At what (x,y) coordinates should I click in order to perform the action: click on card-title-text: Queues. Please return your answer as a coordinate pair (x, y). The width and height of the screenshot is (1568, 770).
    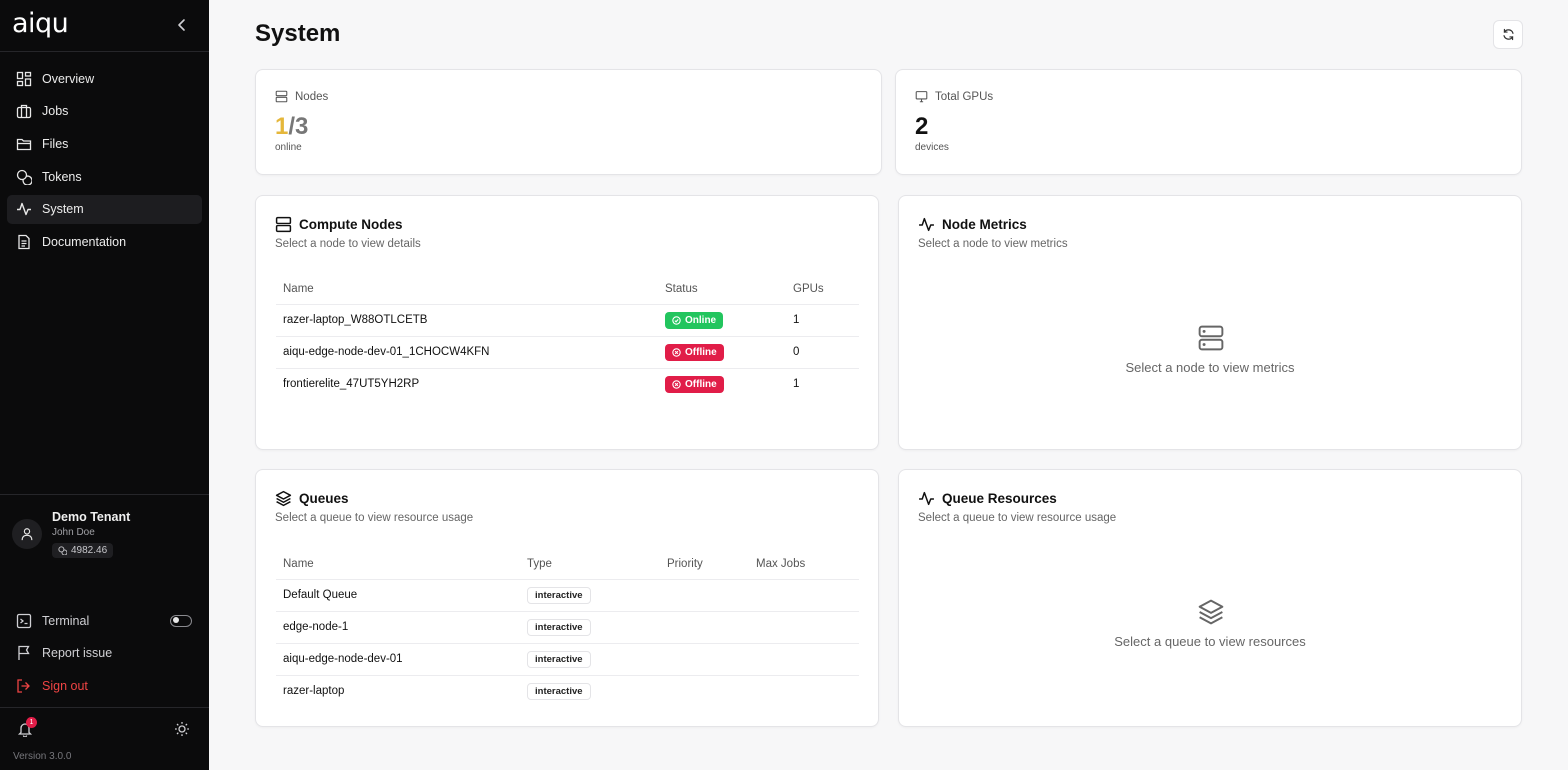
    Looking at the image, I should click on (324, 498).